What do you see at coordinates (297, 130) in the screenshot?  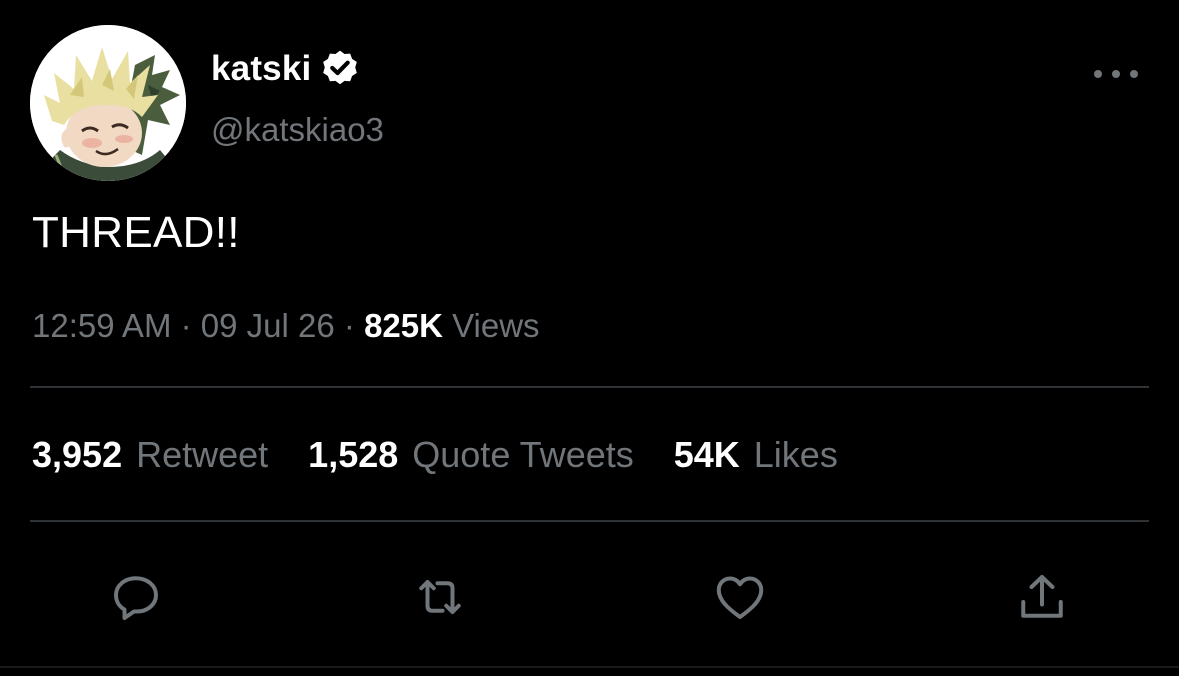 I see `author-handle: @katskiao3` at bounding box center [297, 130].